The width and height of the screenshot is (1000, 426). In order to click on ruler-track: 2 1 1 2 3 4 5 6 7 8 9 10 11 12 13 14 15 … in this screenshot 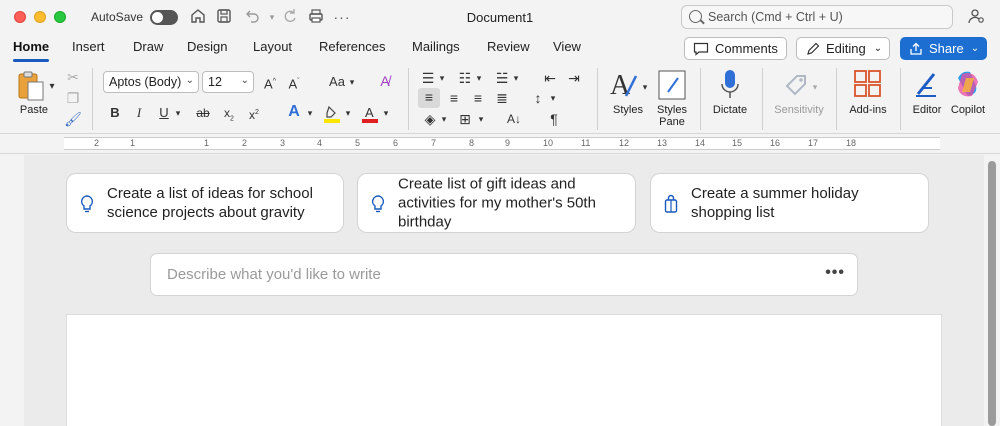, I will do `click(502, 143)`.